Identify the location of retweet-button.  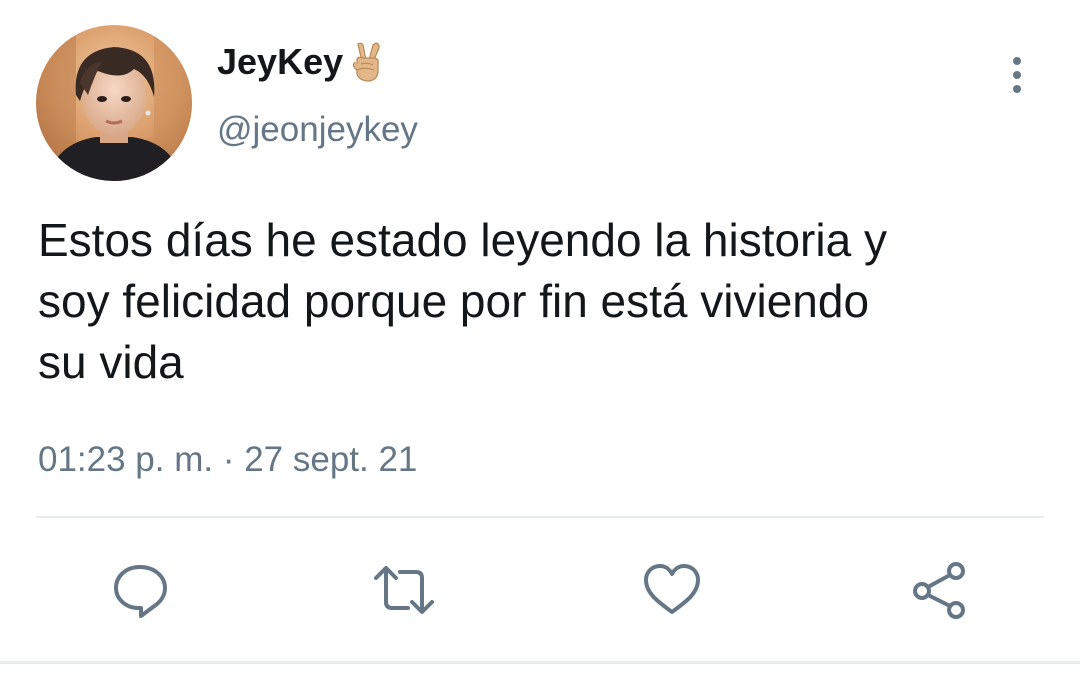
(404, 590).